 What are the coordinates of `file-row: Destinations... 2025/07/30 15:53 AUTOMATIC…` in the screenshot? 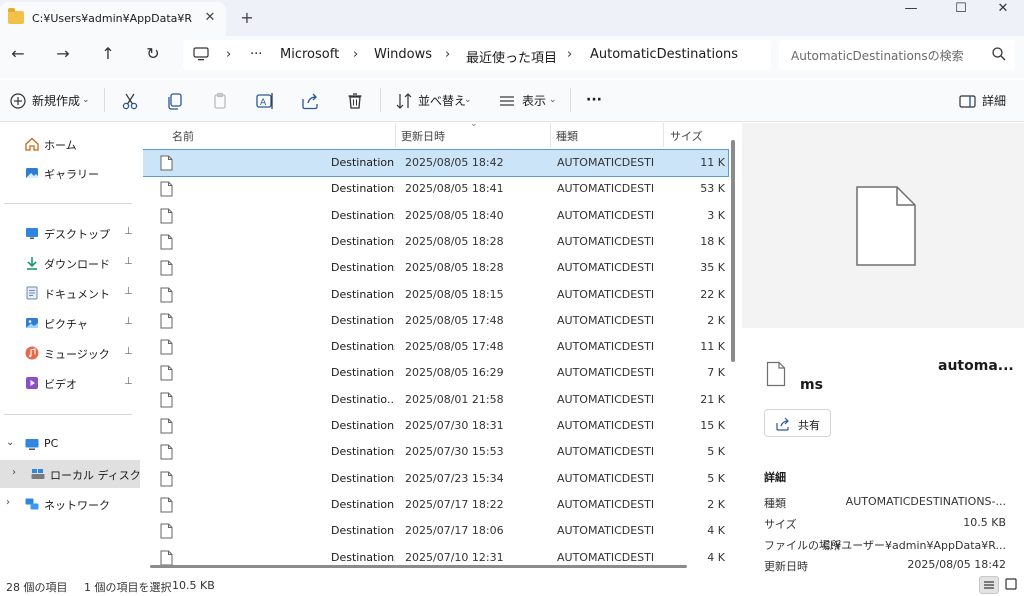 It's located at (435, 452).